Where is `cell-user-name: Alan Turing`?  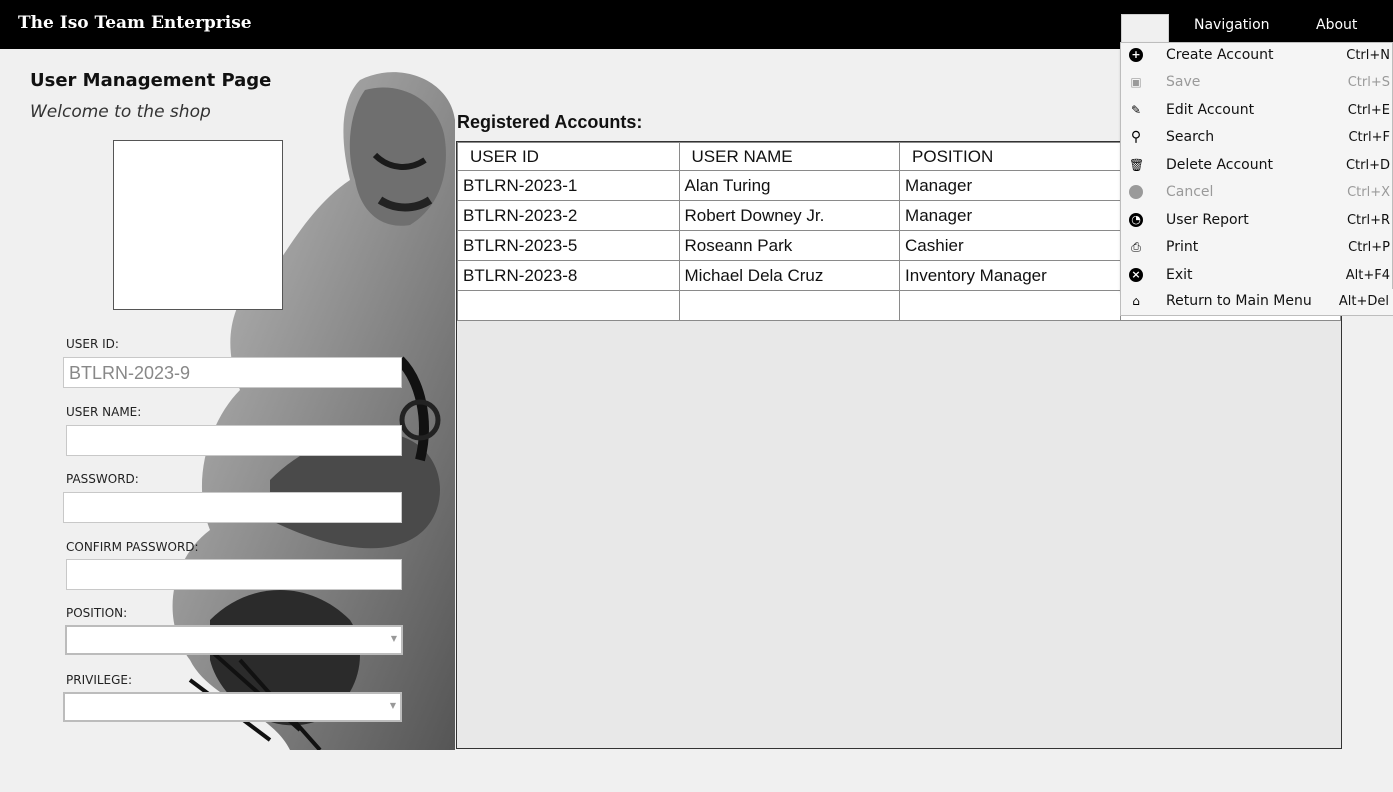 cell-user-name: Alan Turing is located at coordinates (789, 185).